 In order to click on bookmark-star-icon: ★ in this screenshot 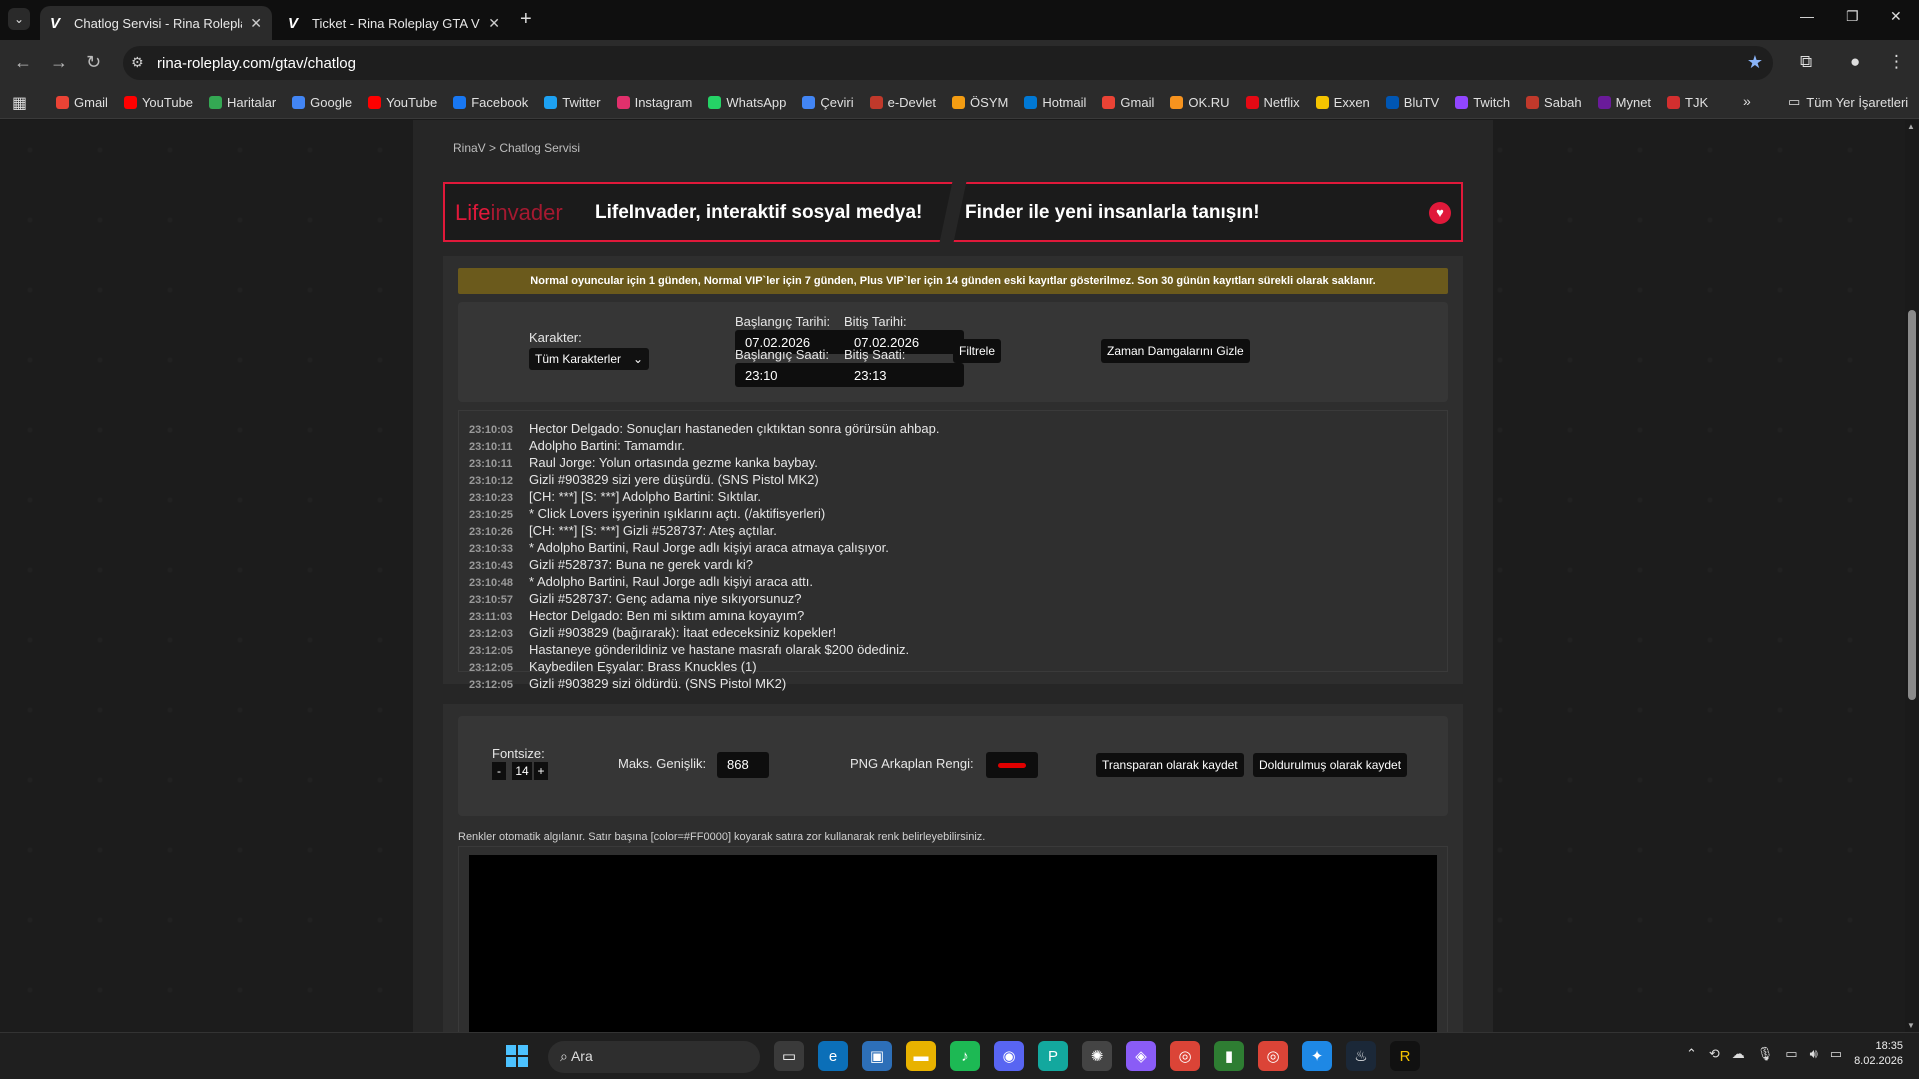, I will do `click(1755, 62)`.